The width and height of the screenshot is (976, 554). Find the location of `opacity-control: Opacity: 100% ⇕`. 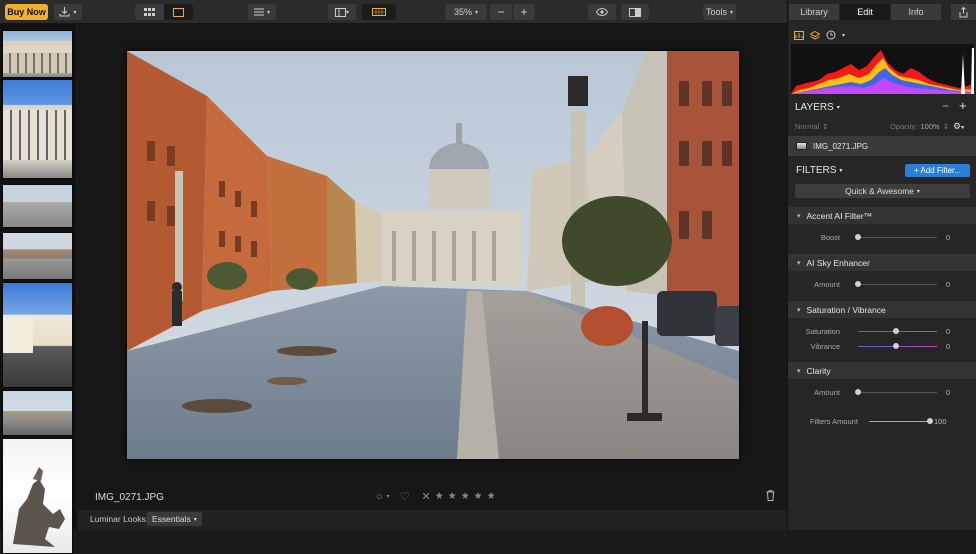

opacity-control: Opacity: 100% ⇕ is located at coordinates (919, 126).